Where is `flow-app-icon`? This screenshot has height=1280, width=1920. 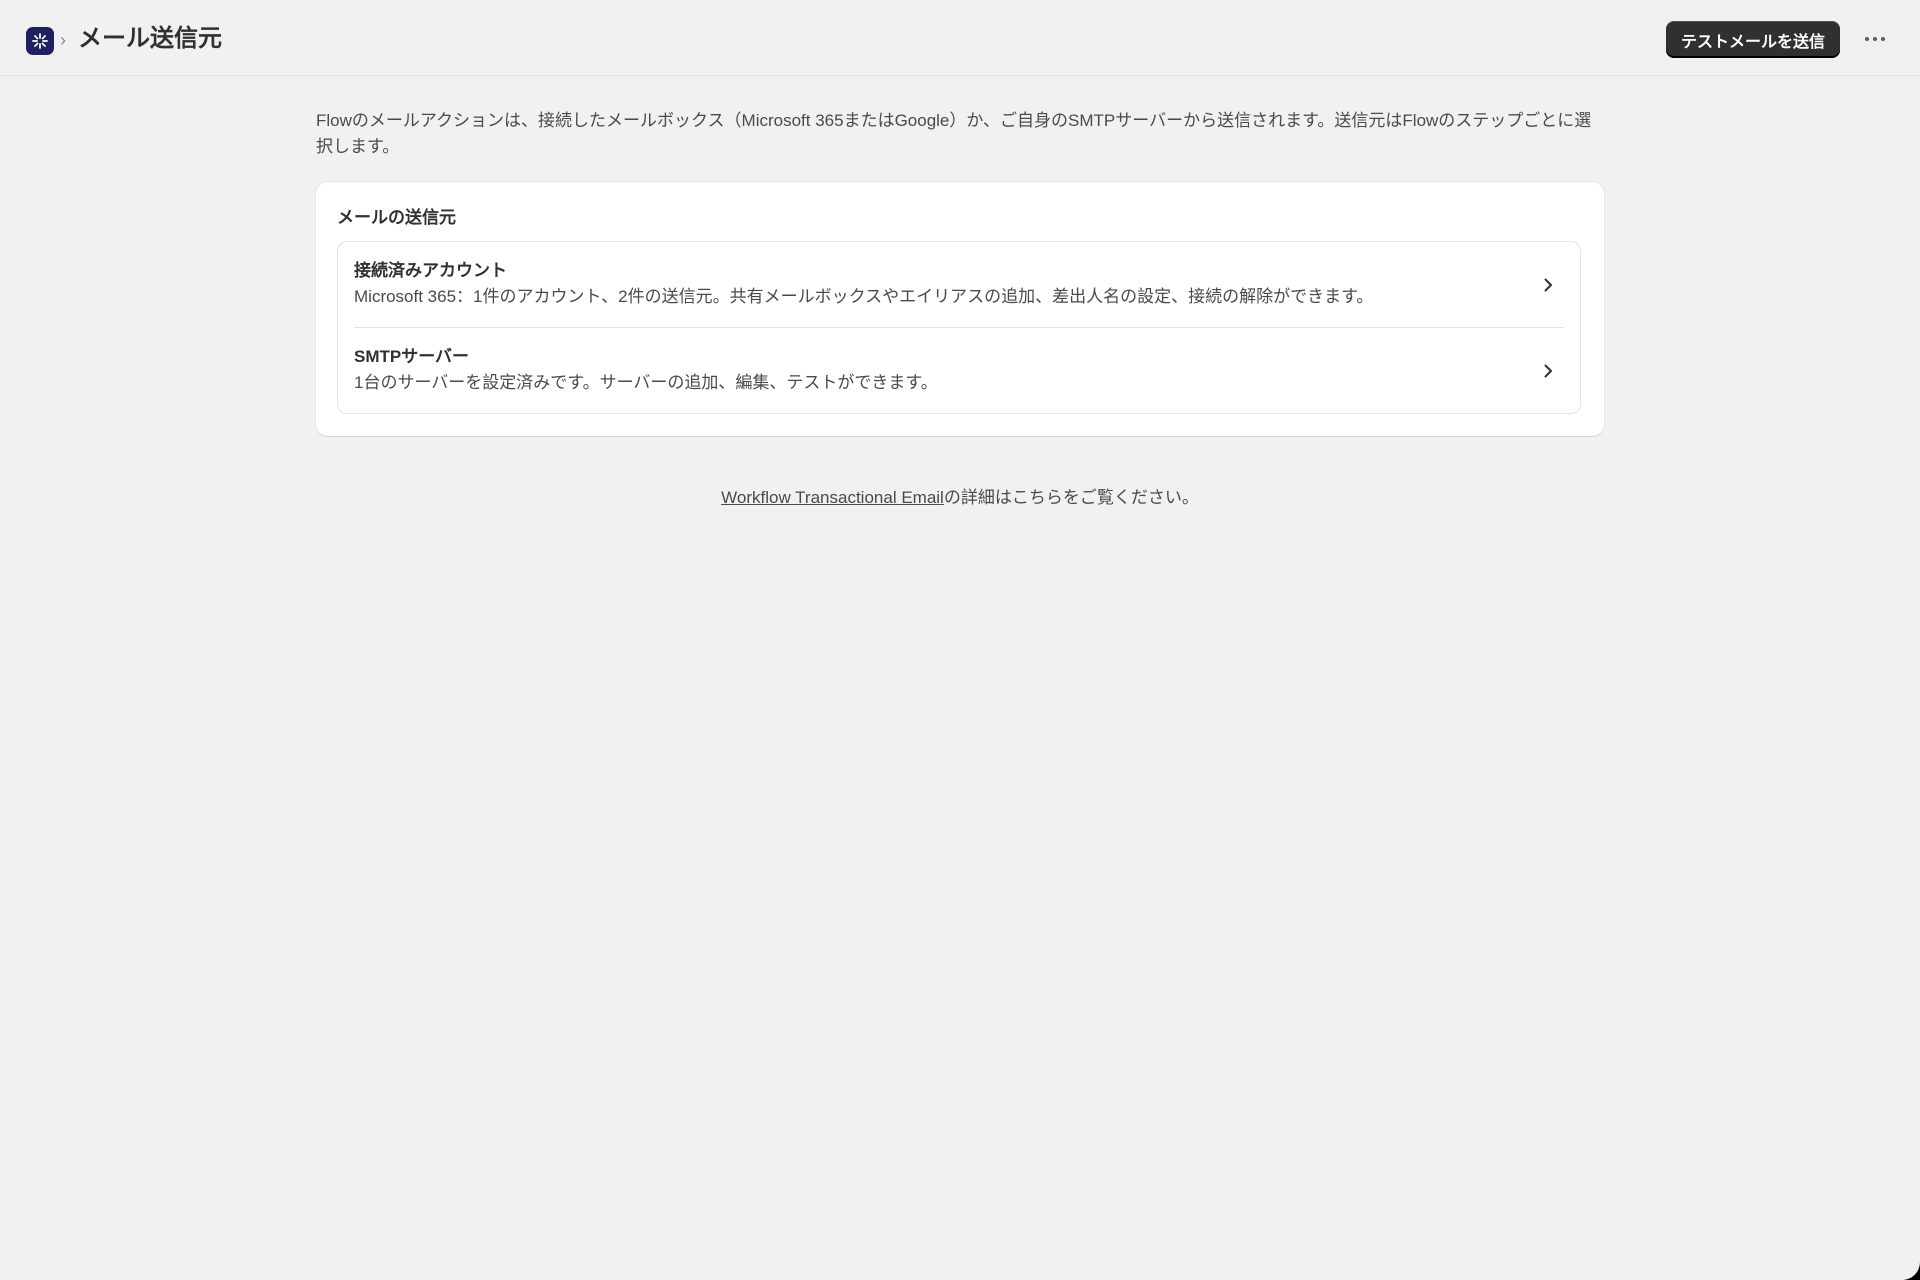
flow-app-icon is located at coordinates (40, 41).